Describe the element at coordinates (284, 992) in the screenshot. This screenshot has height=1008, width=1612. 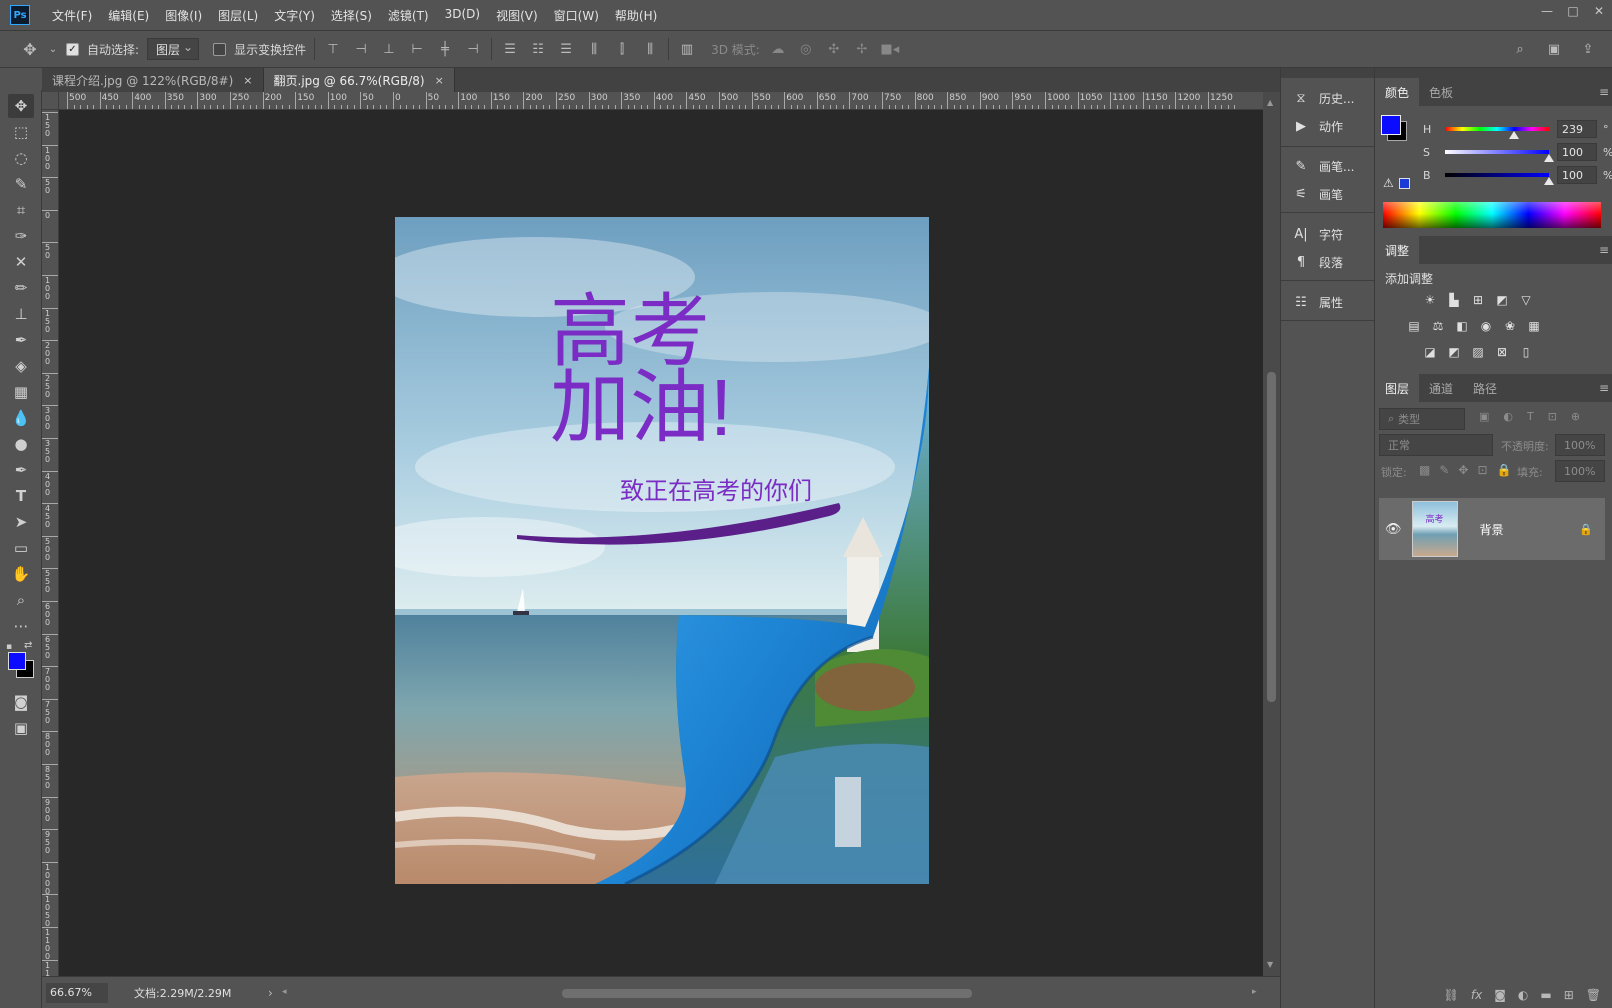
I see `scroll-left-icon: ◂` at that location.